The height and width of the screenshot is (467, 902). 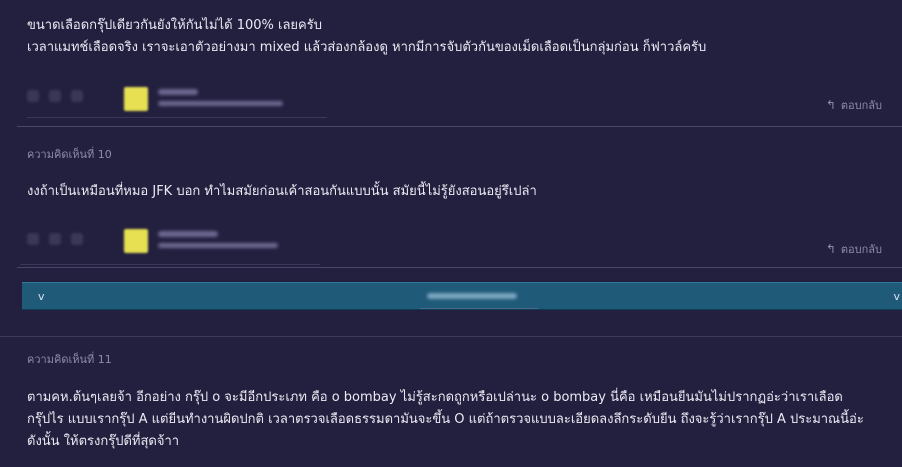 What do you see at coordinates (69, 359) in the screenshot?
I see `comment-11-label: ความคิดเห็นที่ 11` at bounding box center [69, 359].